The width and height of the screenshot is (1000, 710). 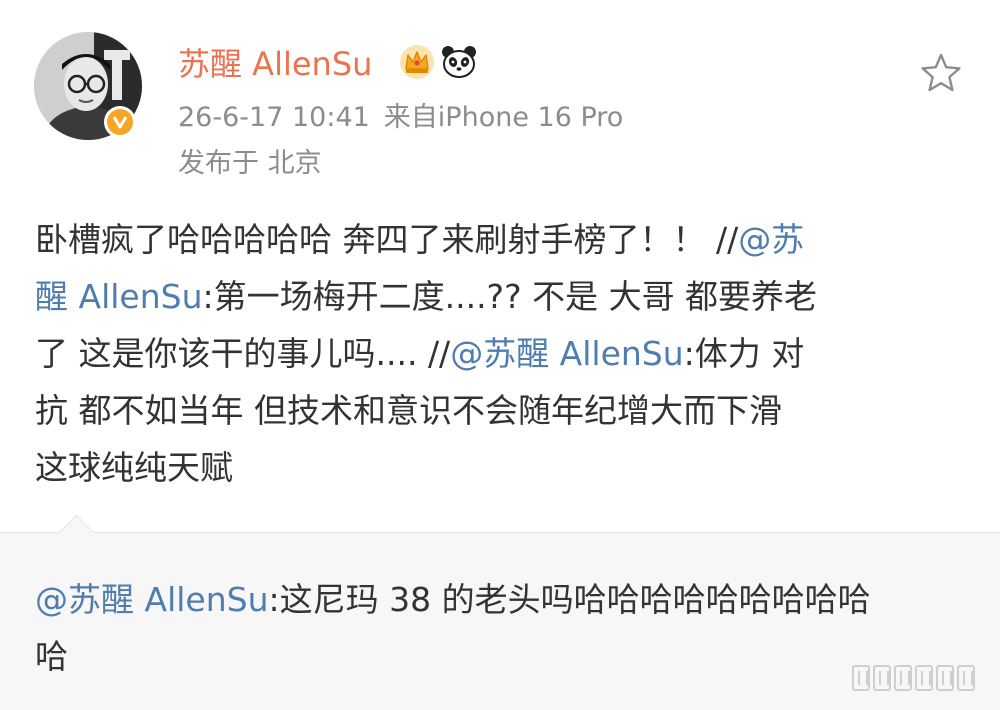 I want to click on repost-line: @苏醒 AllenSu:这尼玛 38 的老头吗哈哈哈哈哈哈哈哈哈, so click(x=453, y=599).